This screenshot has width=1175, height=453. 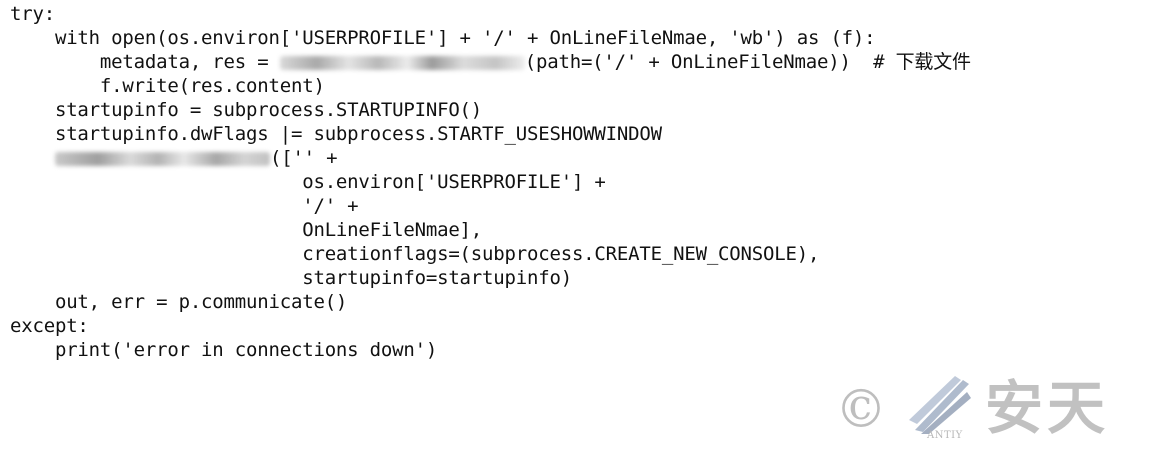 I want to click on code-line: OnLineFileNmae],, so click(x=246, y=230).